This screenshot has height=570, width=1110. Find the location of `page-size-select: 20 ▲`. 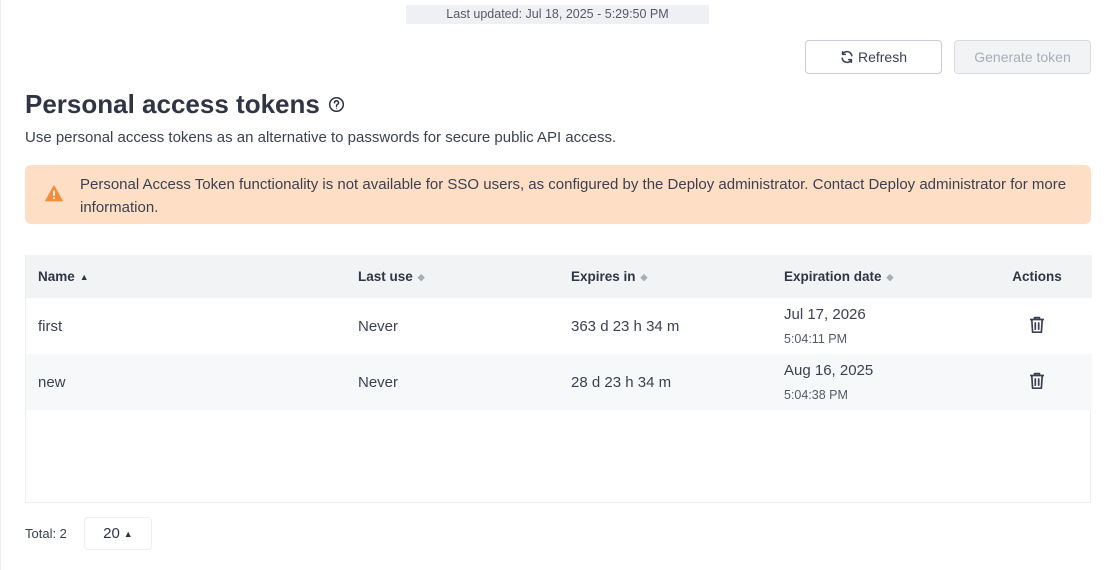

page-size-select: 20 ▲ is located at coordinates (117, 533).